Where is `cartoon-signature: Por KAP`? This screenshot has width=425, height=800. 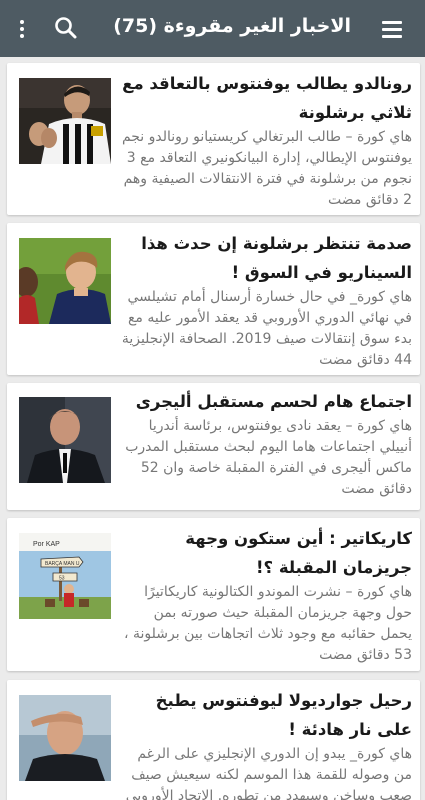
cartoon-signature: Por KAP is located at coordinates (46, 544).